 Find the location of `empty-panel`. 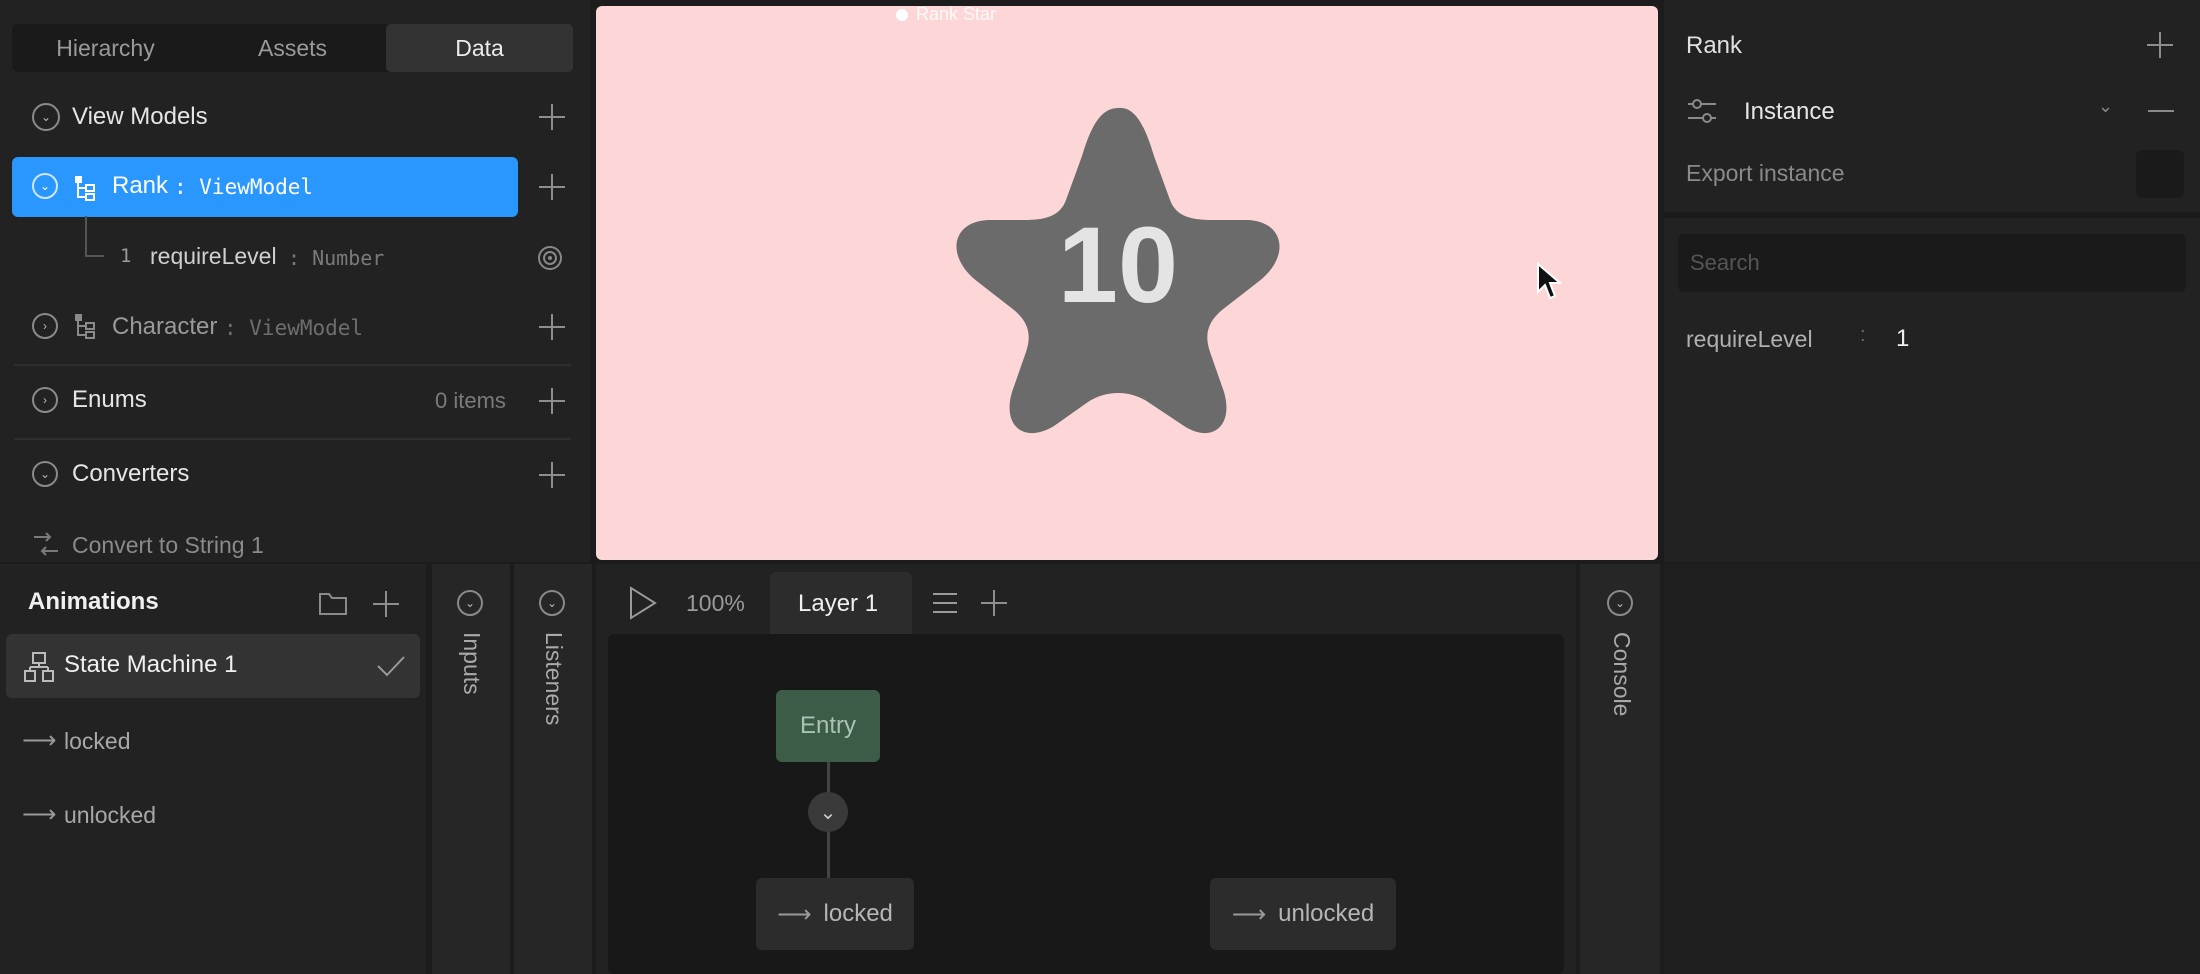

empty-panel is located at coordinates (1932, 769).